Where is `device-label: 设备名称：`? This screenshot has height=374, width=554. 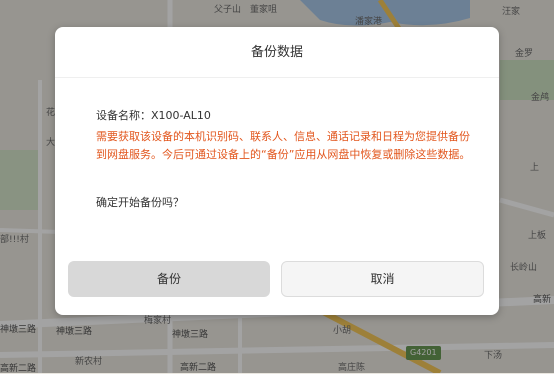
device-label: 设备名称： is located at coordinates (123, 115).